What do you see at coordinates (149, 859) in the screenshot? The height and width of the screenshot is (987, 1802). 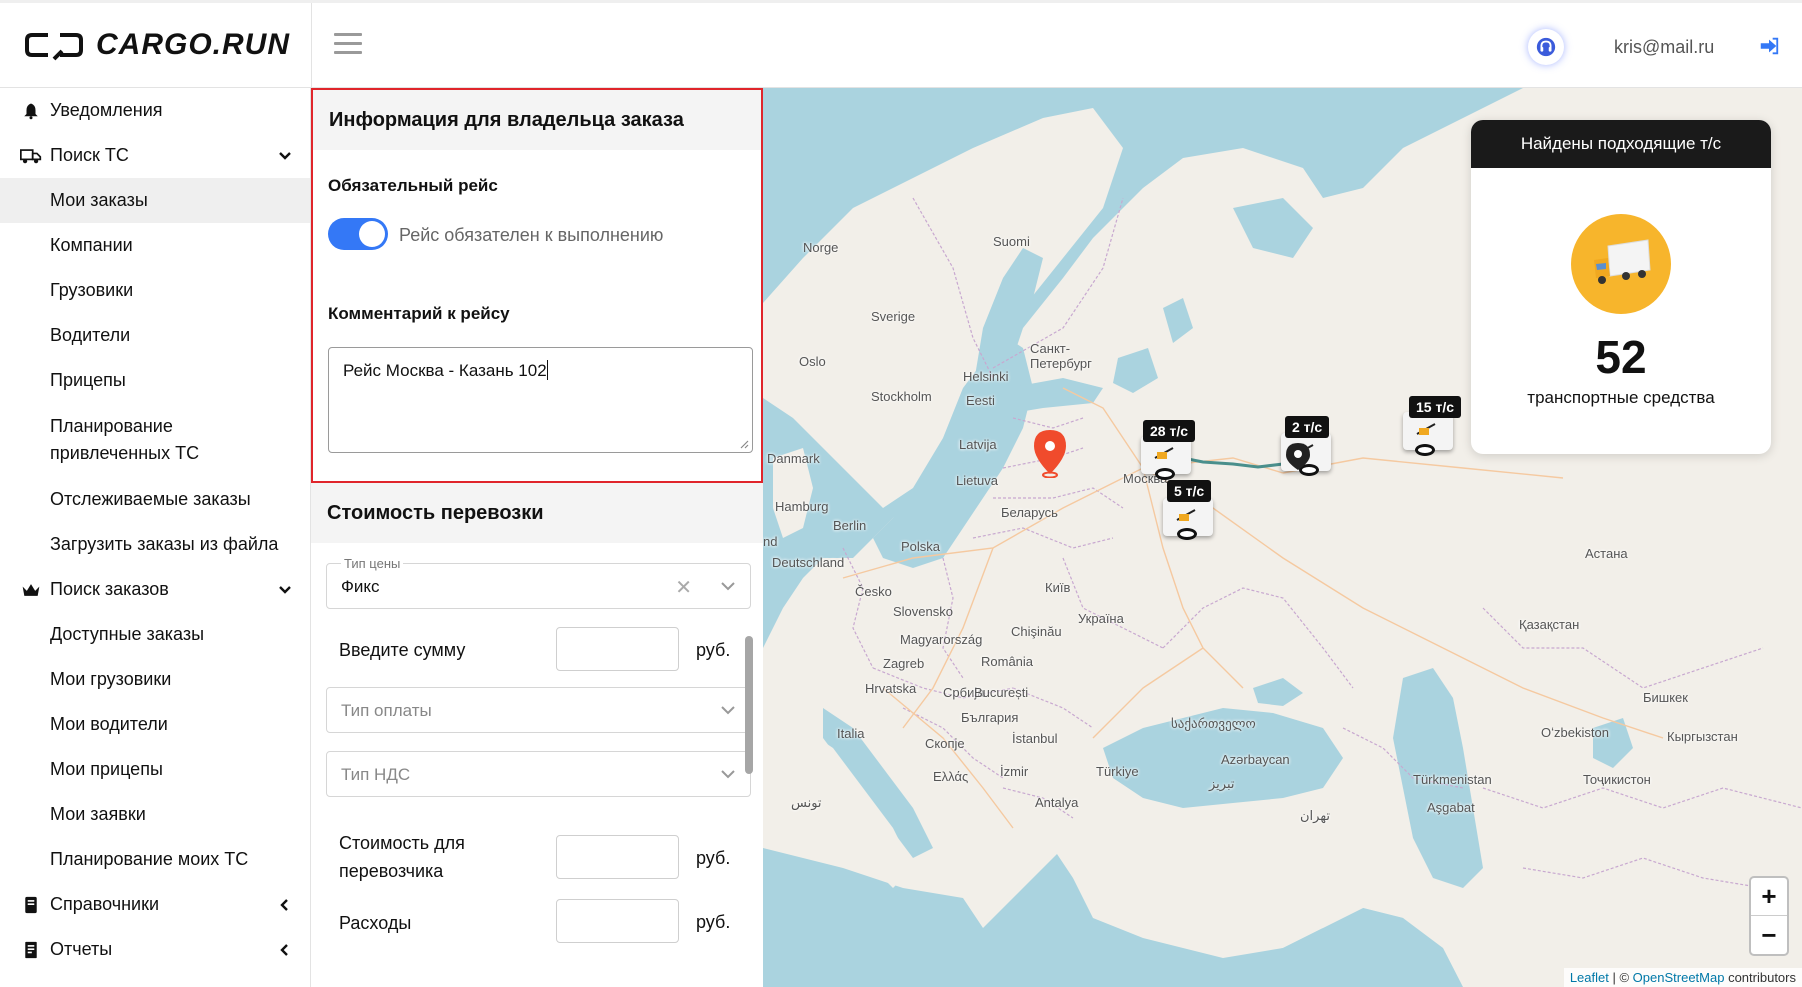 I see `sidebar-item-label: Планирование моих ТС` at bounding box center [149, 859].